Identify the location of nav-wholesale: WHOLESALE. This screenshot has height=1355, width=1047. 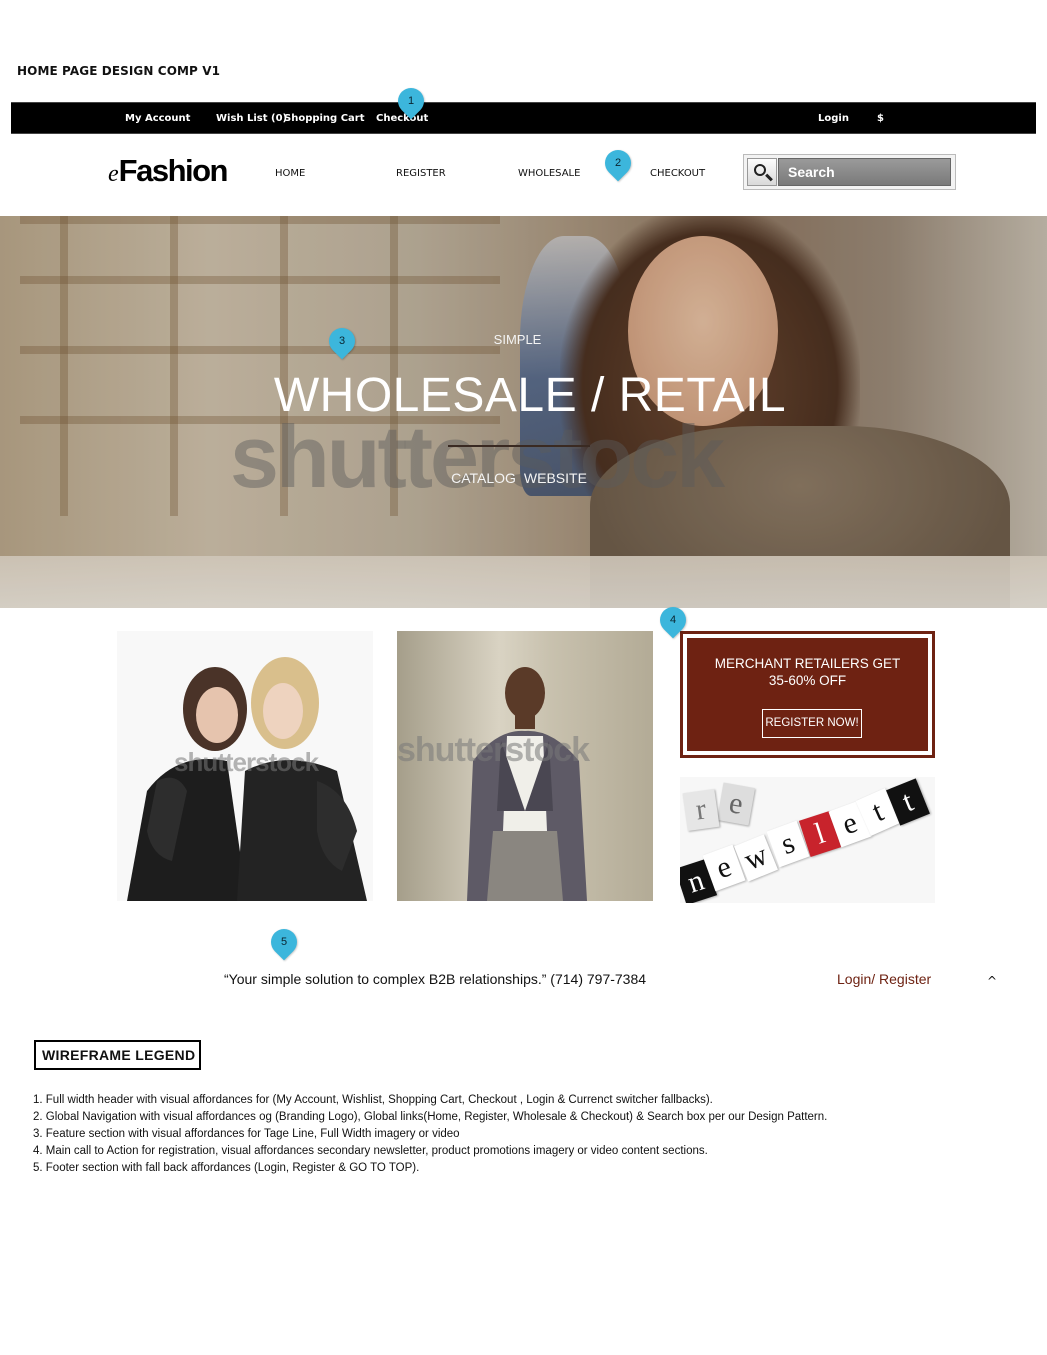
(549, 173).